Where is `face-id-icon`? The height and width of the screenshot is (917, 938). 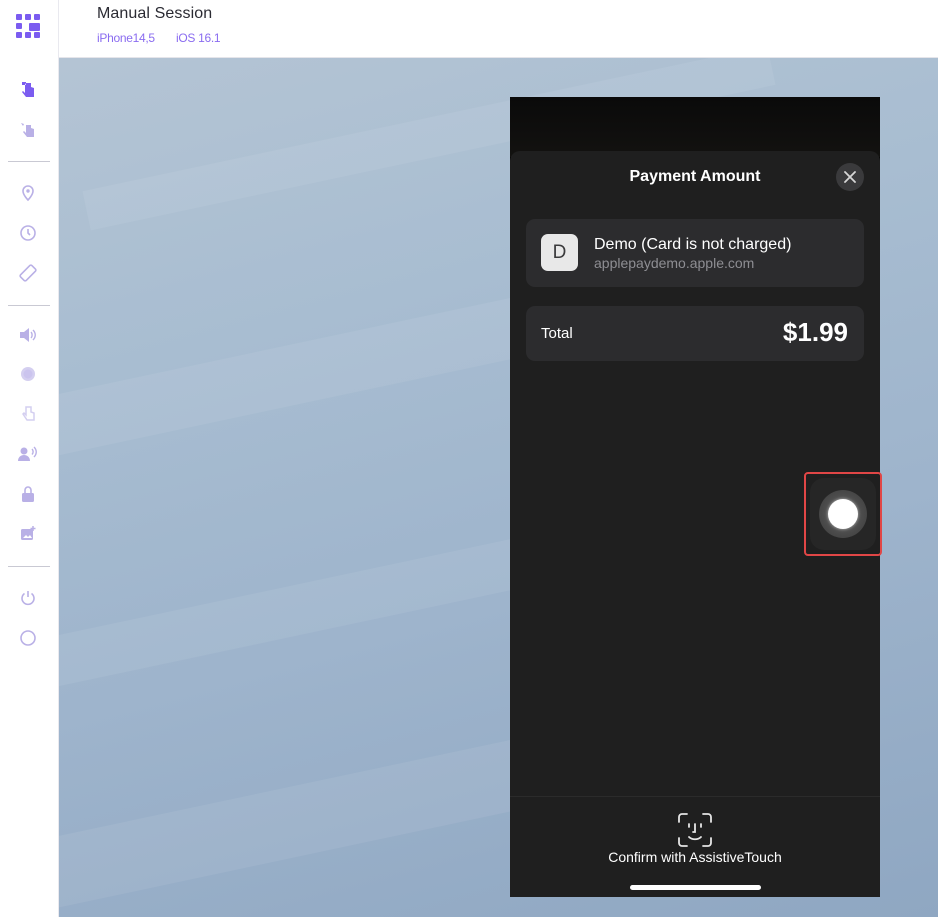
face-id-icon is located at coordinates (695, 830).